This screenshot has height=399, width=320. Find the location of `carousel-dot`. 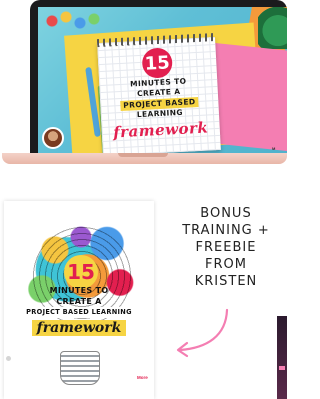

carousel-dot is located at coordinates (8, 358).